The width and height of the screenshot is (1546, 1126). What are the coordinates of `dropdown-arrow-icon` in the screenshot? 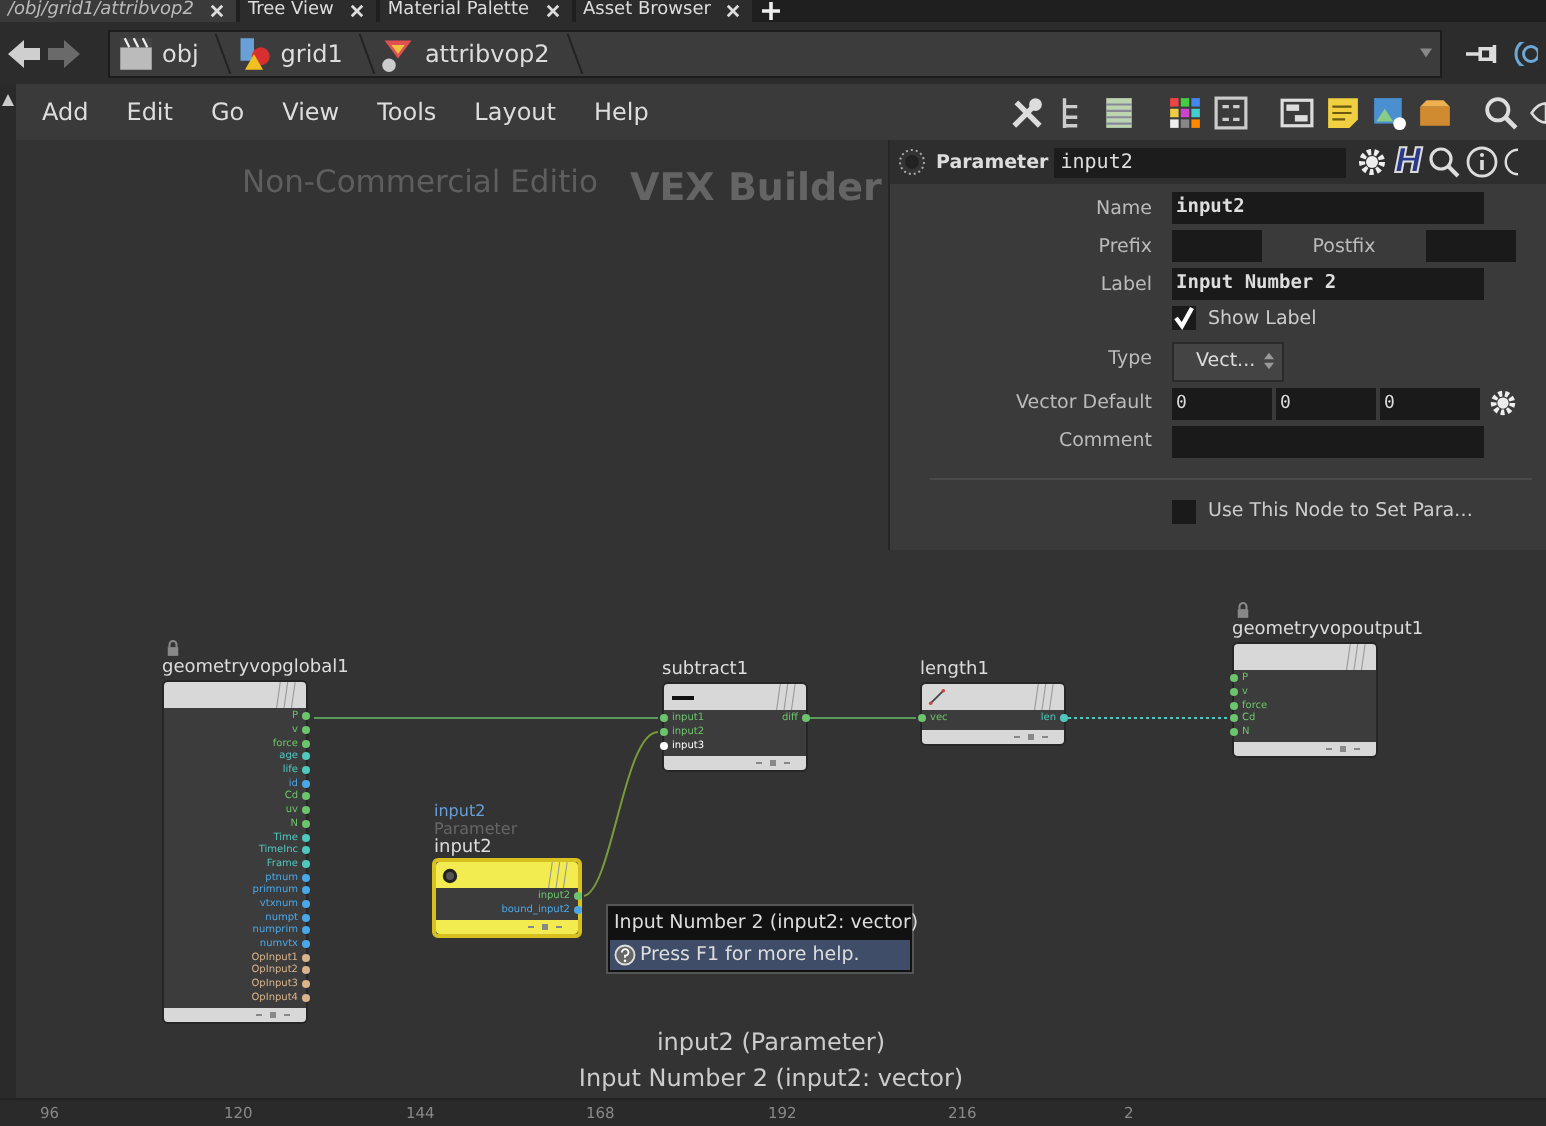 It's located at (1426, 52).